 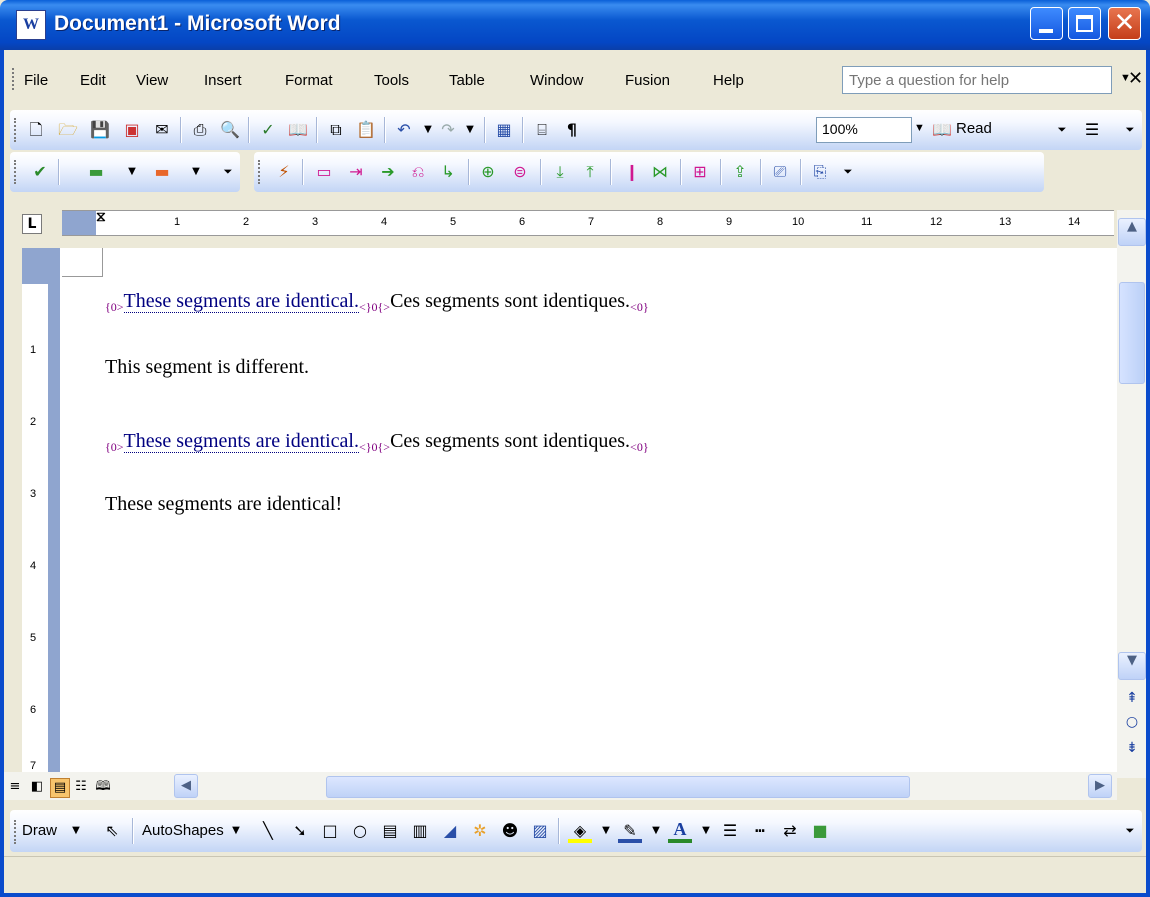 What do you see at coordinates (37, 787) in the screenshot?
I see `web-layout-view-icon: ◧` at bounding box center [37, 787].